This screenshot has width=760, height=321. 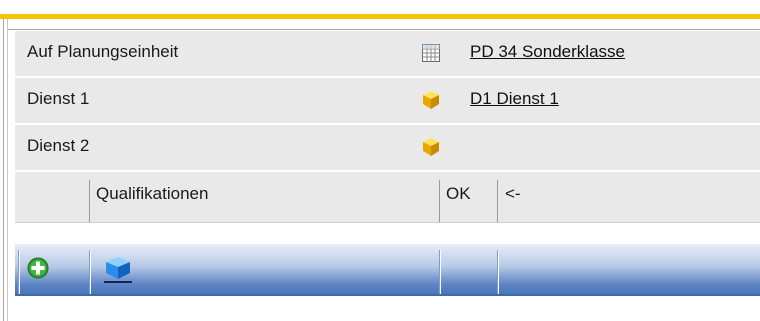 What do you see at coordinates (58, 145) in the screenshot?
I see `row-label: Dienst 2` at bounding box center [58, 145].